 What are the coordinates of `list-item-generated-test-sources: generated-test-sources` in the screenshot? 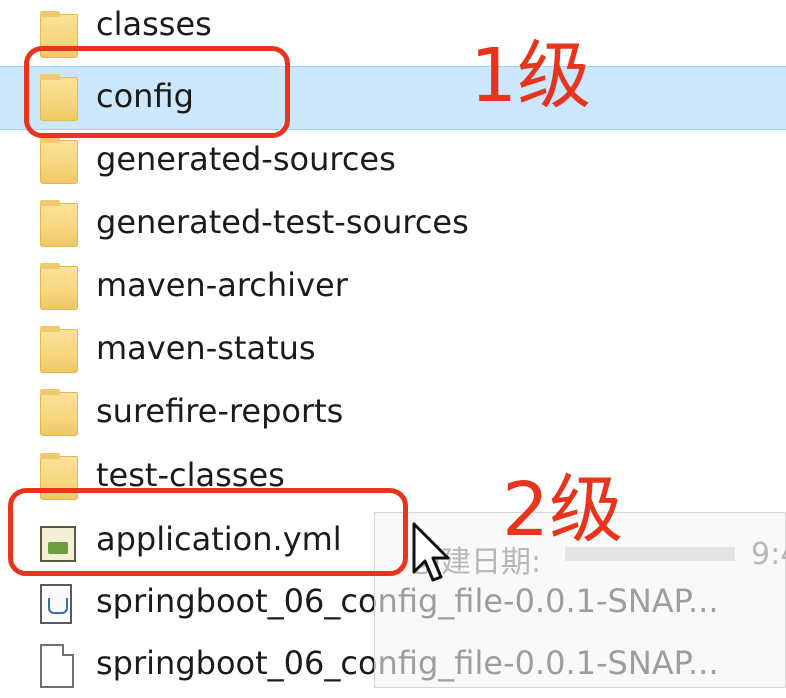 It's located at (393, 225).